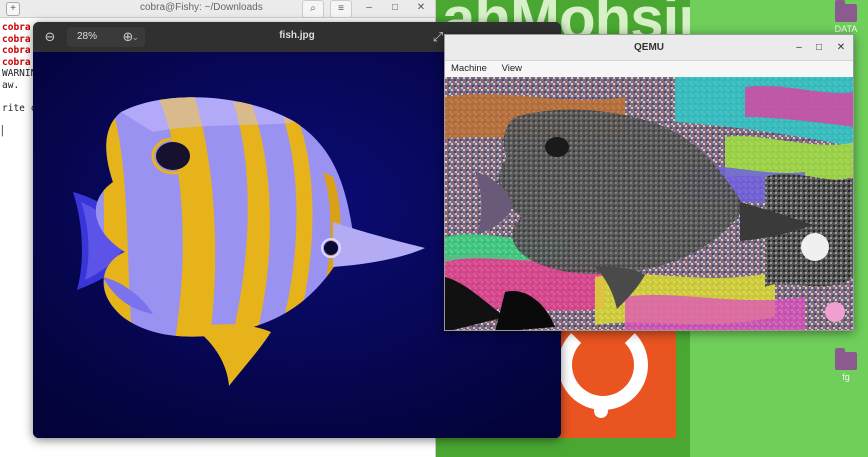 The height and width of the screenshot is (457, 868). I want to click on ubuntu-ring, so click(603, 365).